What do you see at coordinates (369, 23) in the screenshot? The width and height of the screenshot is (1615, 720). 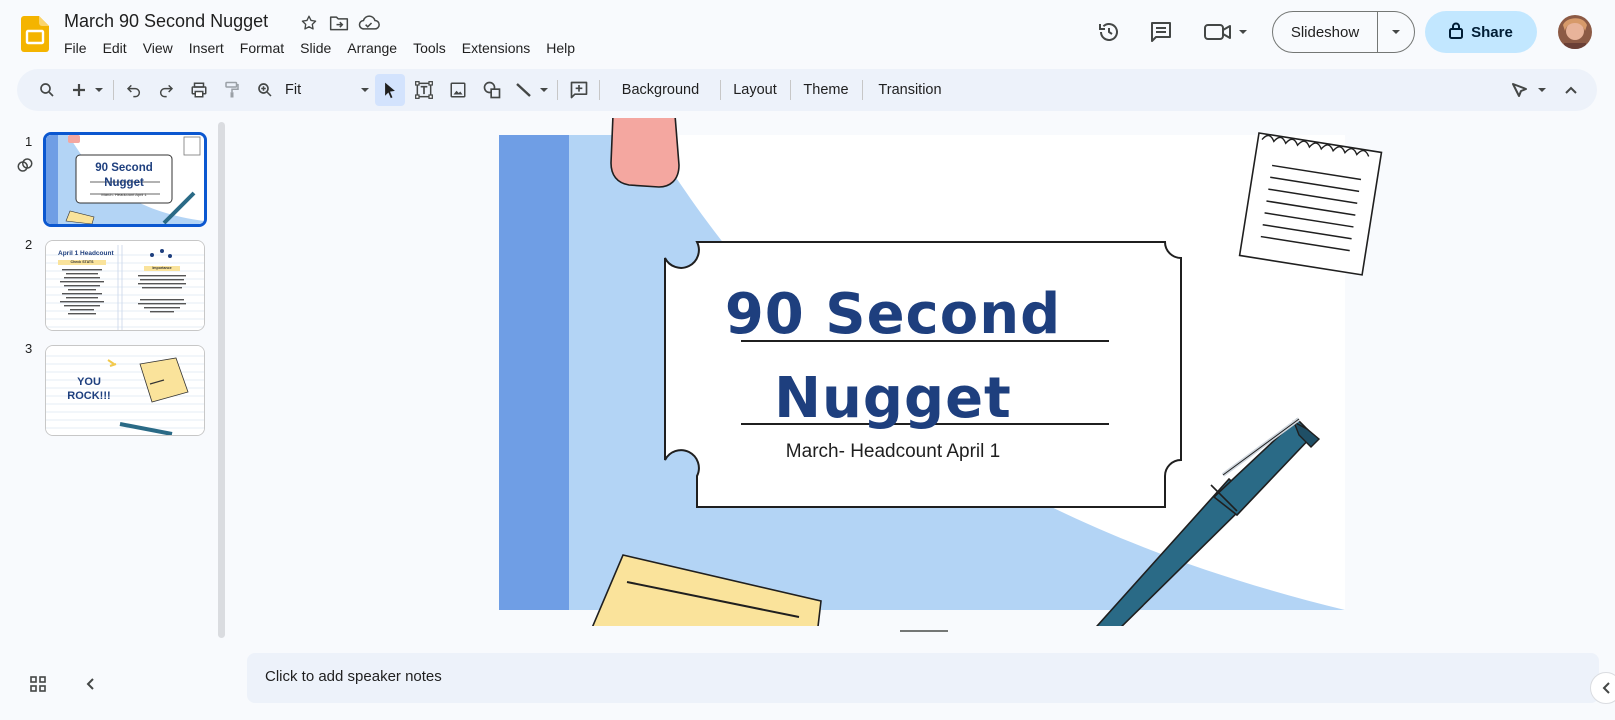 I see `cloud-status-icon` at bounding box center [369, 23].